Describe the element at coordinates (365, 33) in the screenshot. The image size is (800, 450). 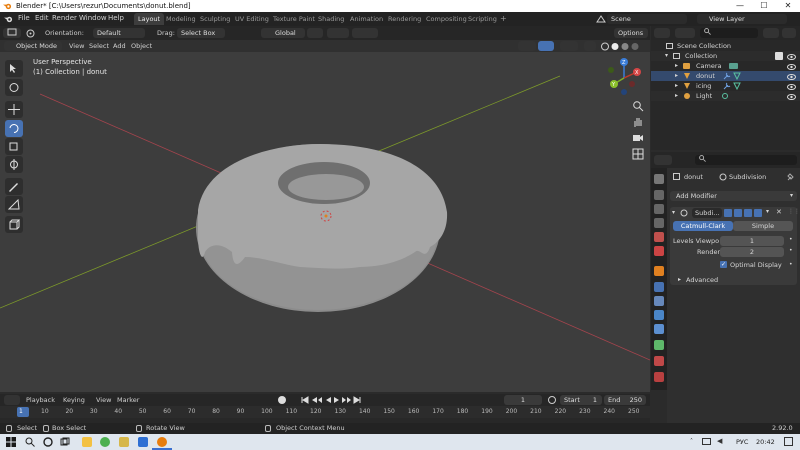
I see `proportional-edit-button` at that location.